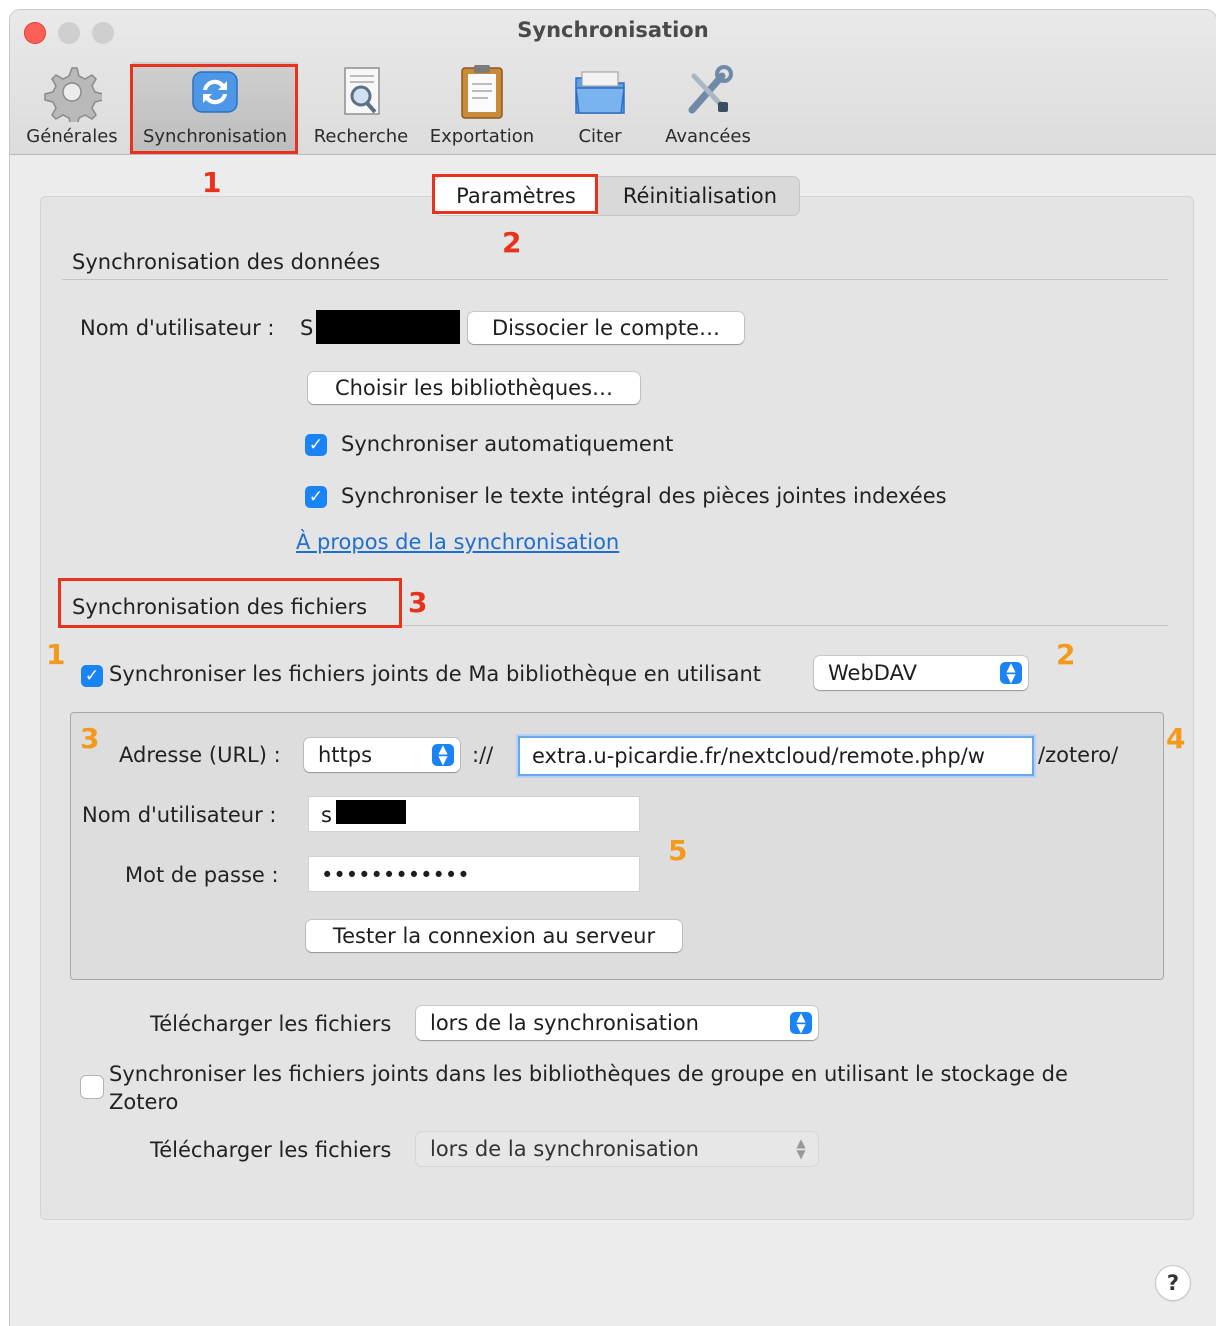 This screenshot has width=1216, height=1326. I want to click on test-connection-button: Tester la connexion au serveur, so click(494, 936).